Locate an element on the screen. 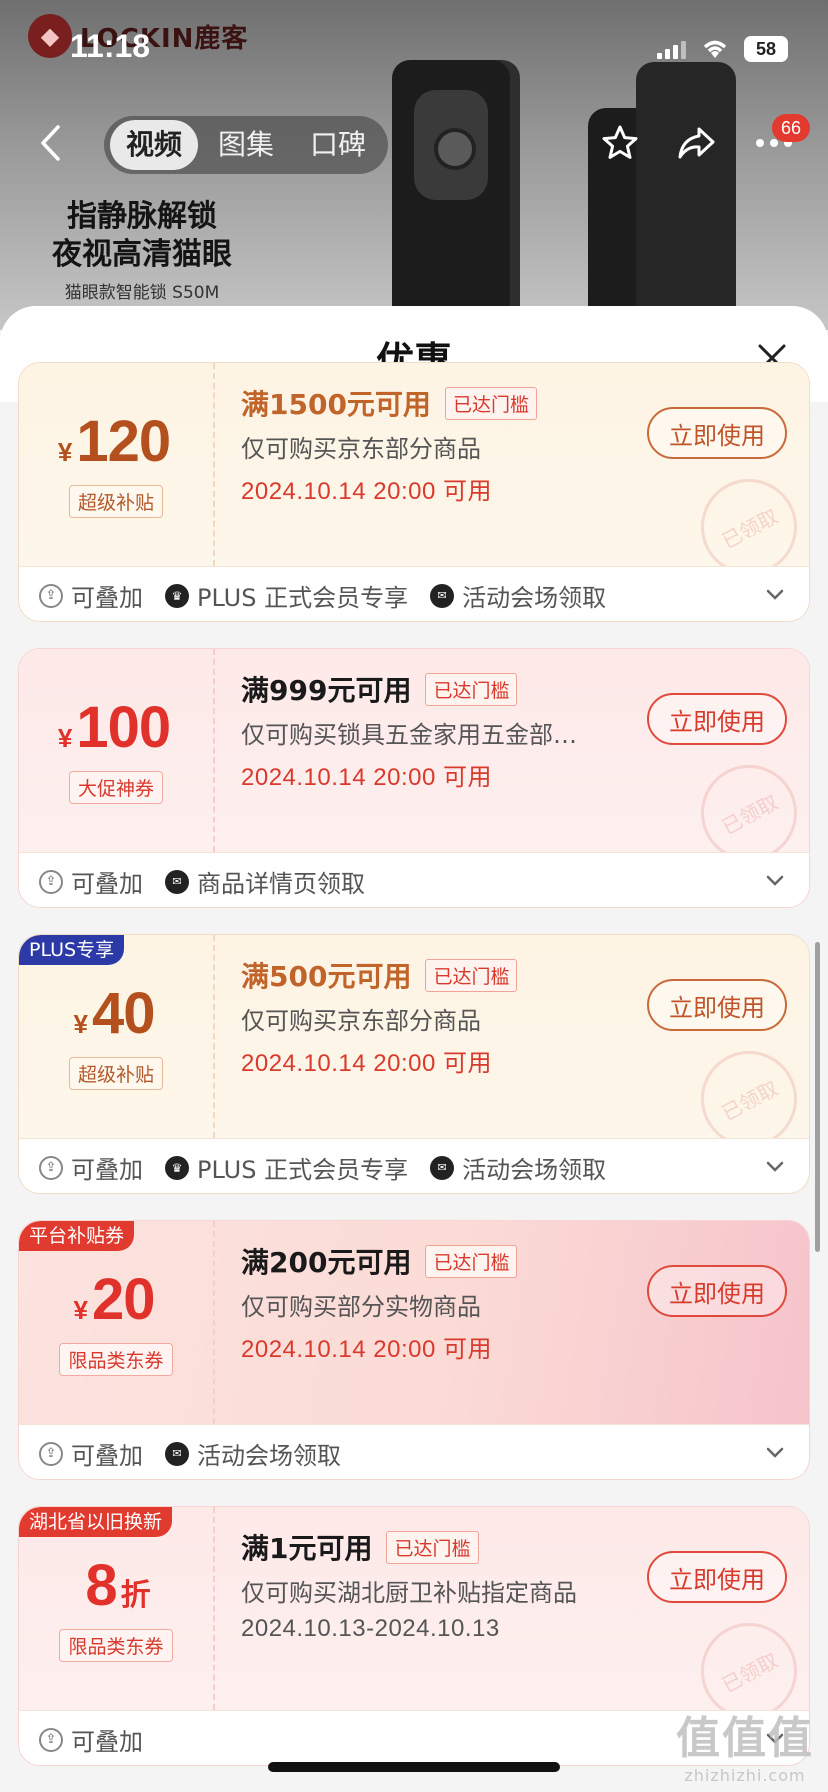 This screenshot has height=1792, width=828. status-icons: 58 is located at coordinates (722, 49).